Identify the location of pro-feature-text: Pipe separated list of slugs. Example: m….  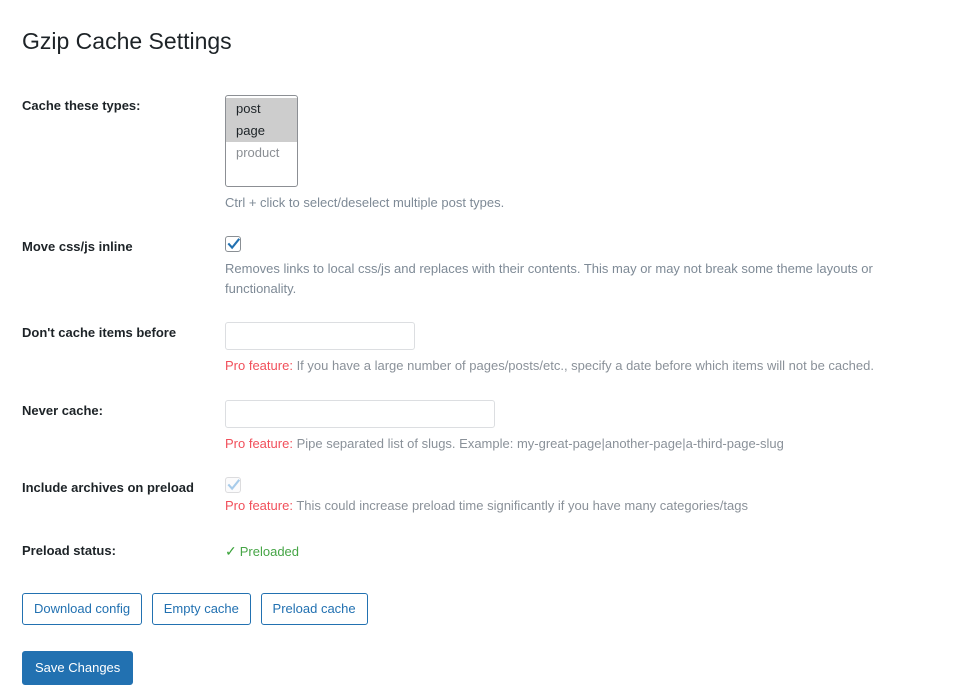
(540, 443).